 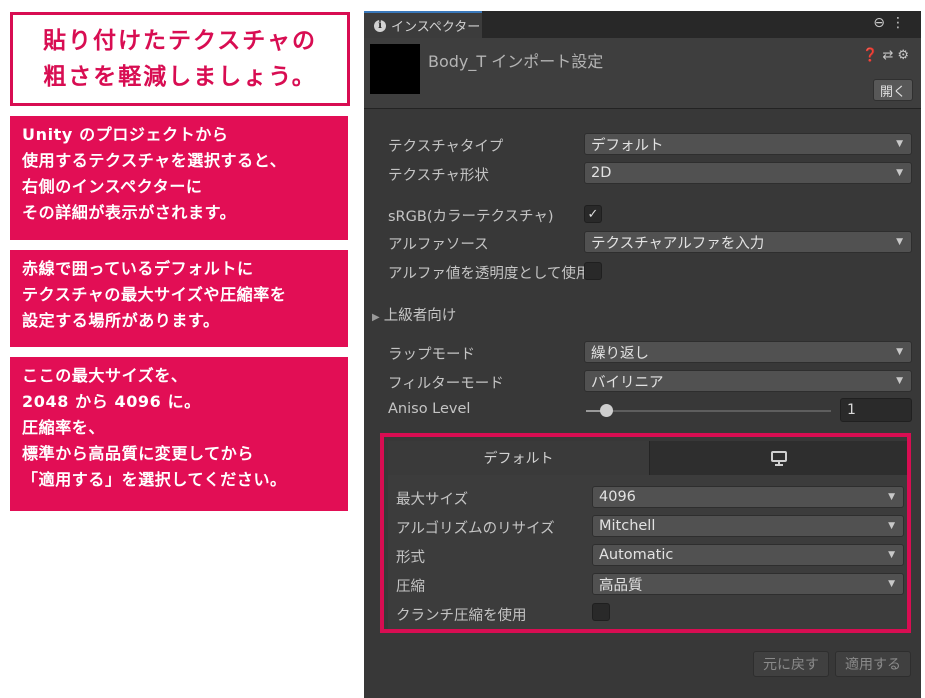 I want to click on tab-inspector: i インスペクター, so click(x=423, y=24).